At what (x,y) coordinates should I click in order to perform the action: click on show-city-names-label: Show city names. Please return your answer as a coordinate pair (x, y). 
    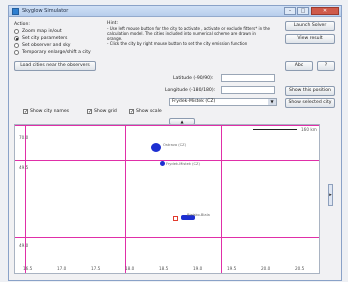
    Looking at the image, I should click on (50, 111).